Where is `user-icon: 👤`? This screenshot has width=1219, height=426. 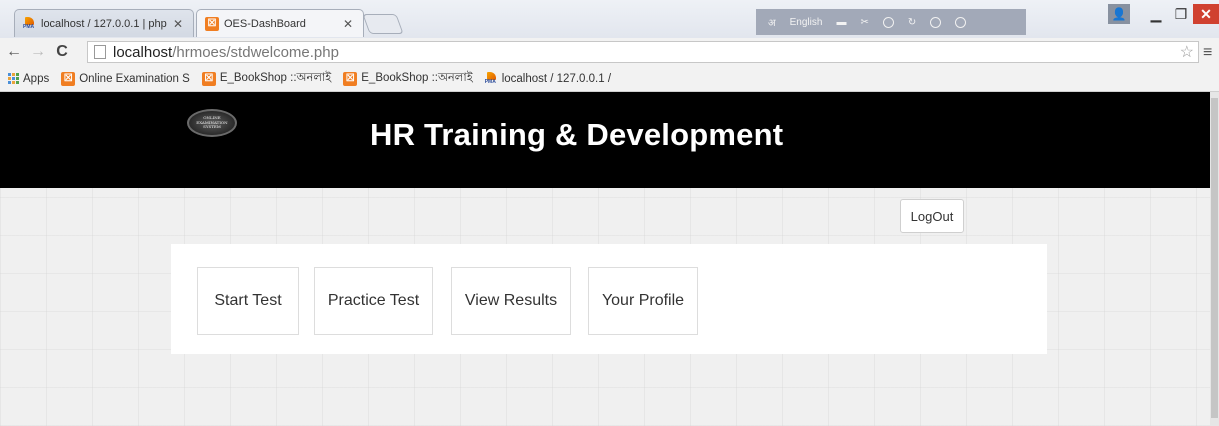 user-icon: 👤 is located at coordinates (1119, 14).